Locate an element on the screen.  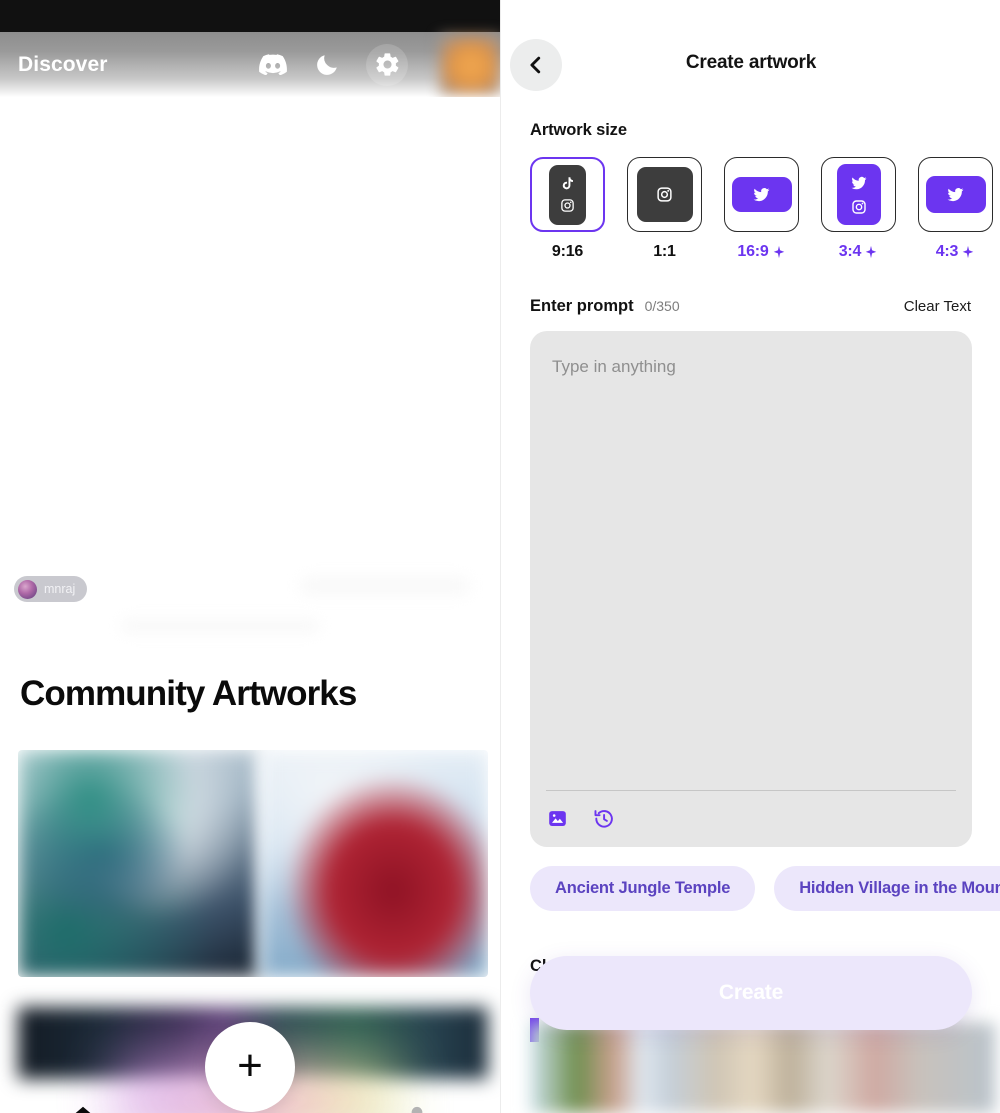
size-ratio-label: 4:3 is located at coordinates (956, 252).